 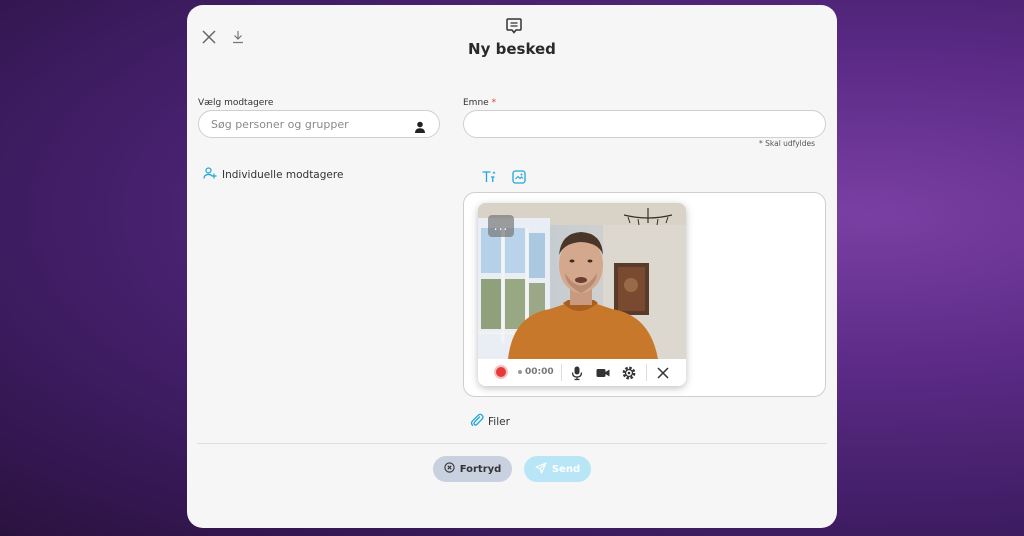 What do you see at coordinates (519, 177) in the screenshot?
I see `image-icon` at bounding box center [519, 177].